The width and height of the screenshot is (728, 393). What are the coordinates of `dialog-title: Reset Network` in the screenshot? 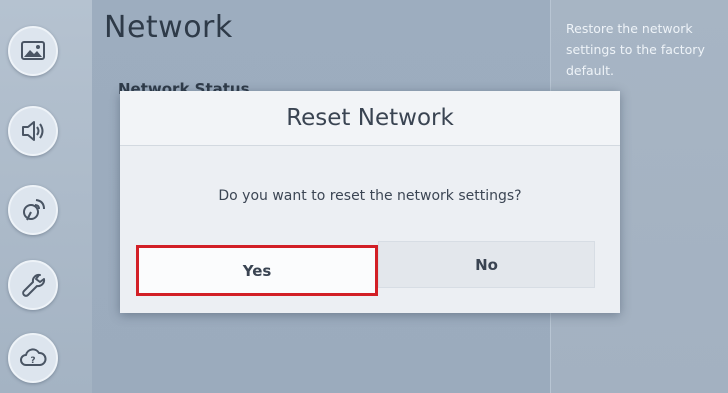 It's located at (370, 118).